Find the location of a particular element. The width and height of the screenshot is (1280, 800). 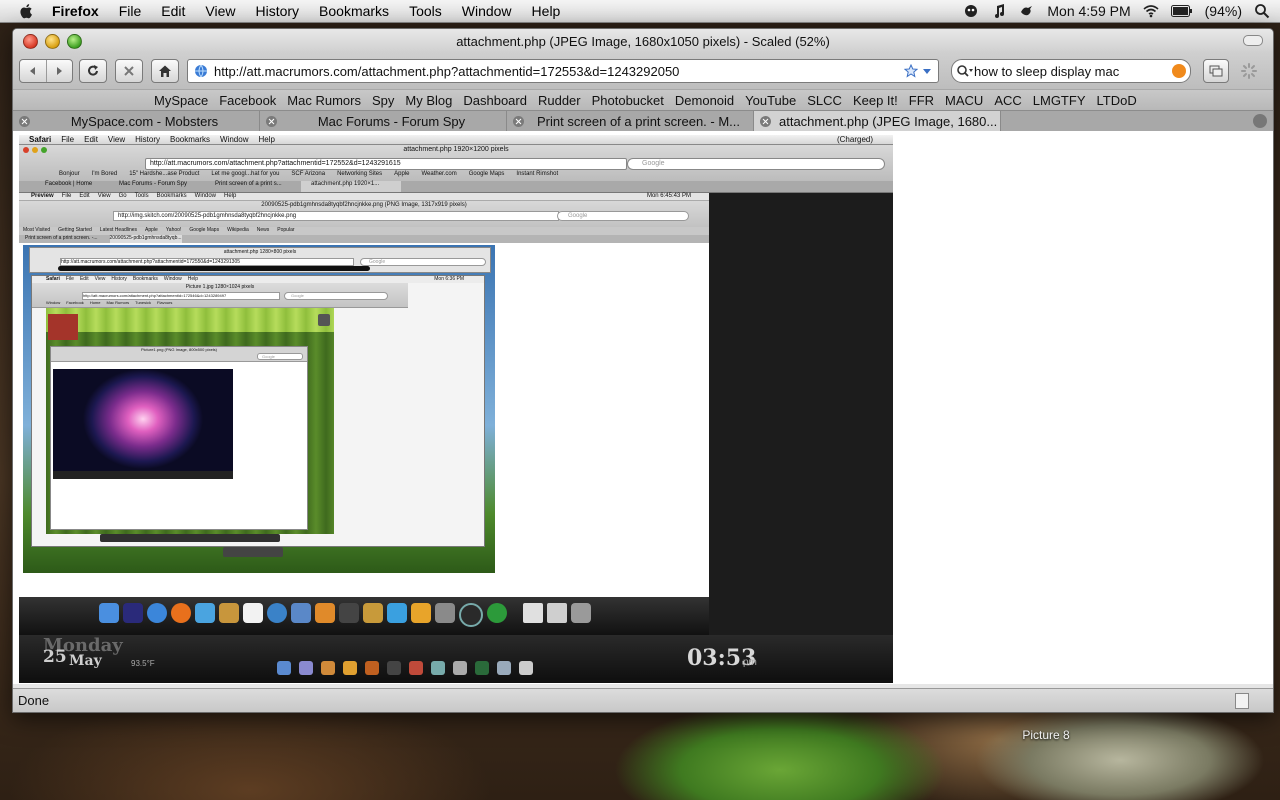

bookmark-item: LTDoD is located at coordinates (1117, 100).